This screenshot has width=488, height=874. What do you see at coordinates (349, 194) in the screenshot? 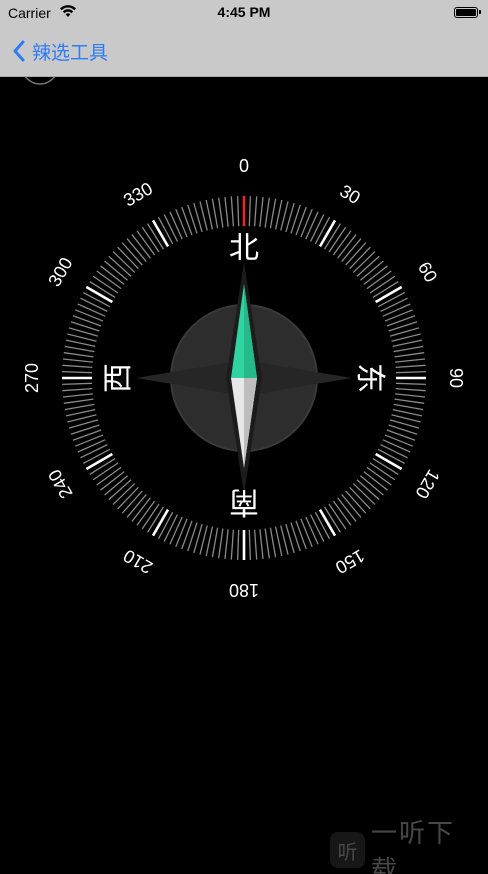
I see `degree-label-30: 30` at bounding box center [349, 194].